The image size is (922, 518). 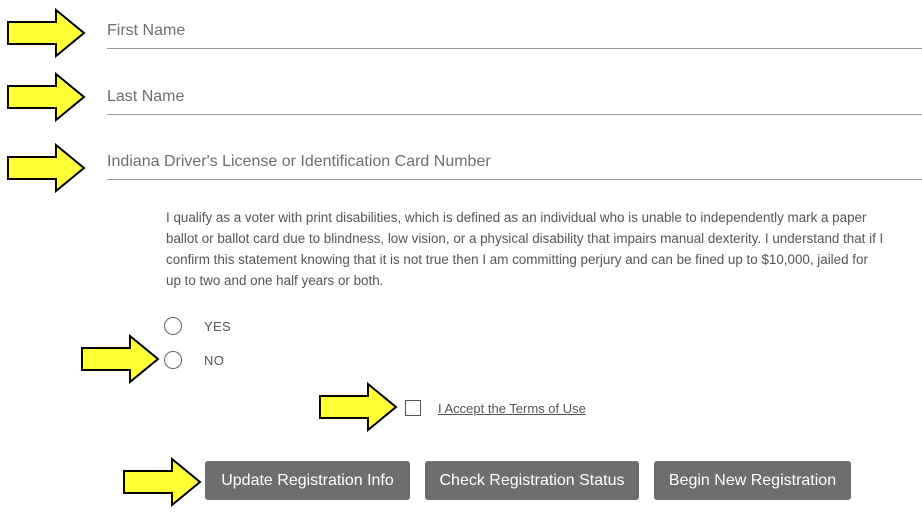 I want to click on begin-new-registration-button: Begin New Registration, so click(x=752, y=480).